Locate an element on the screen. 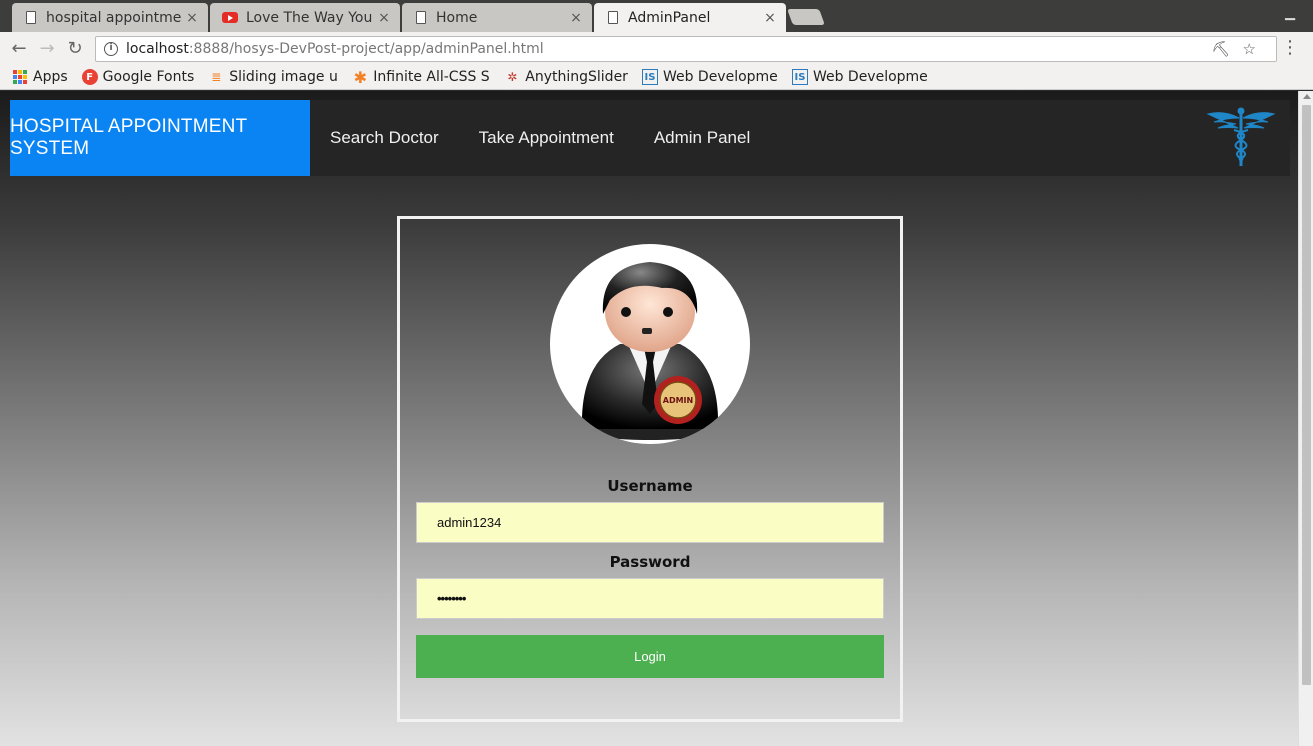  apps-grid-icon is located at coordinates (20, 77).